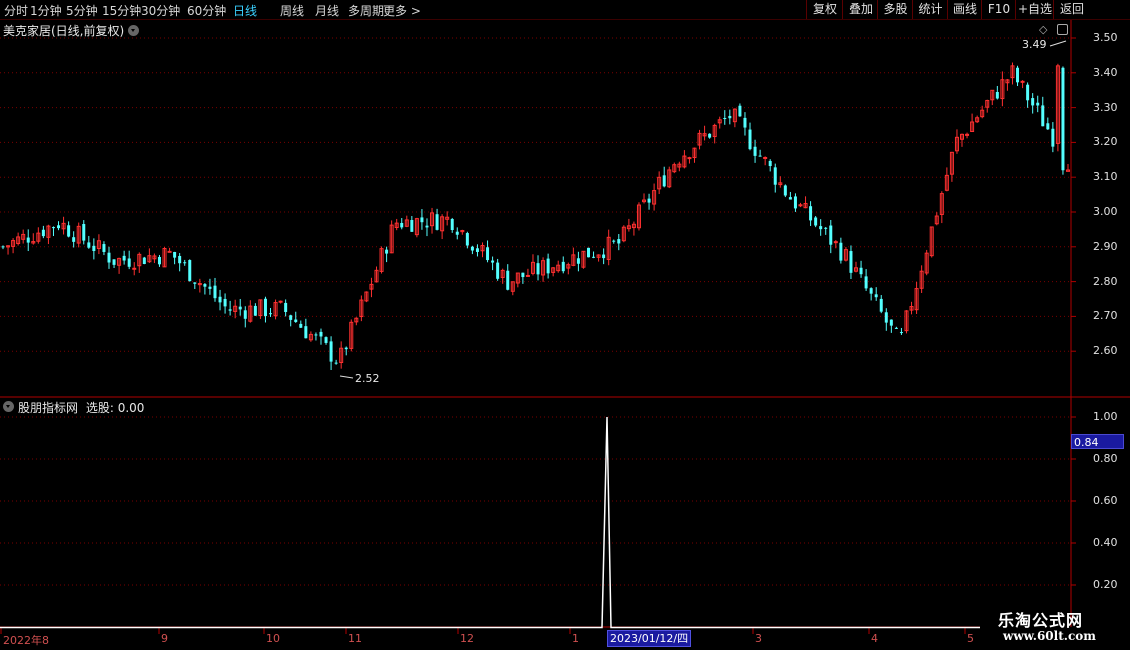 This screenshot has height=650, width=1130. I want to click on date-axis-label: 3, so click(758, 638).